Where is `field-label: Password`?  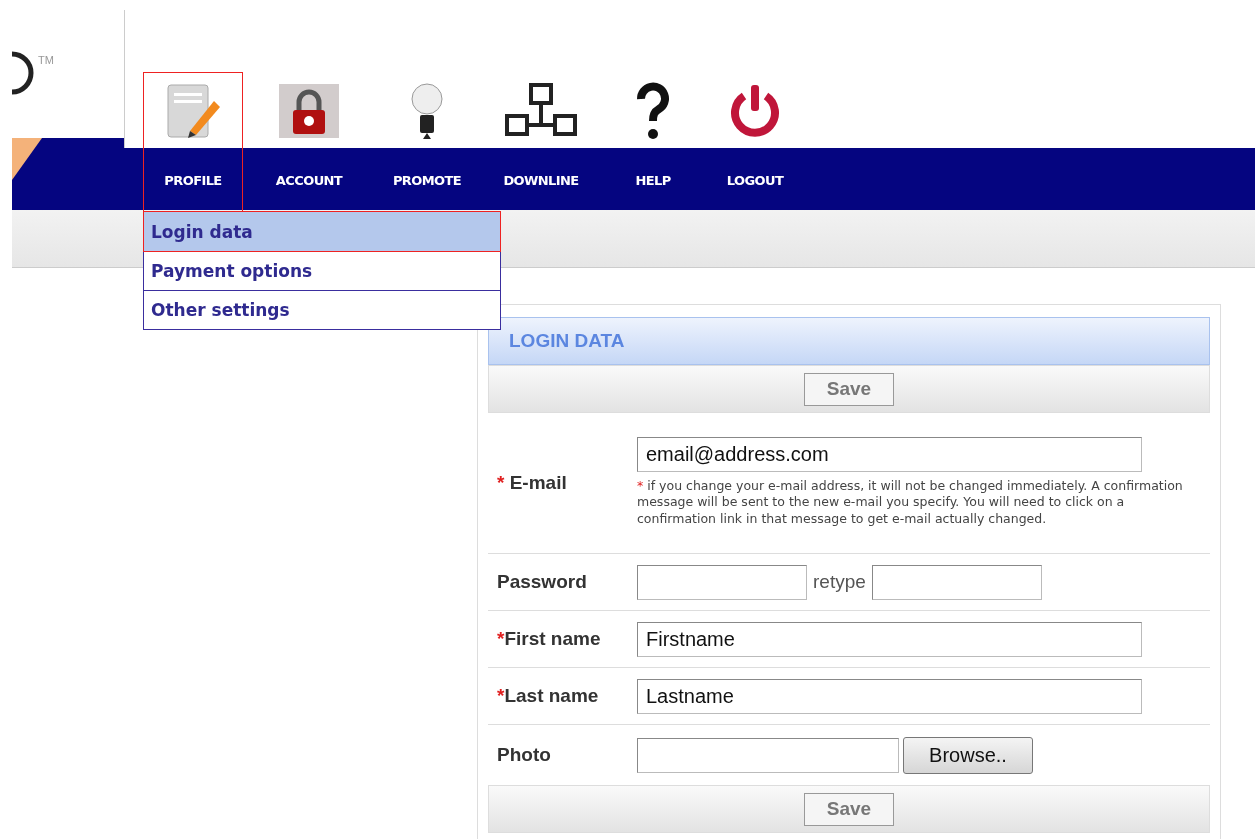
field-label: Password is located at coordinates (542, 582).